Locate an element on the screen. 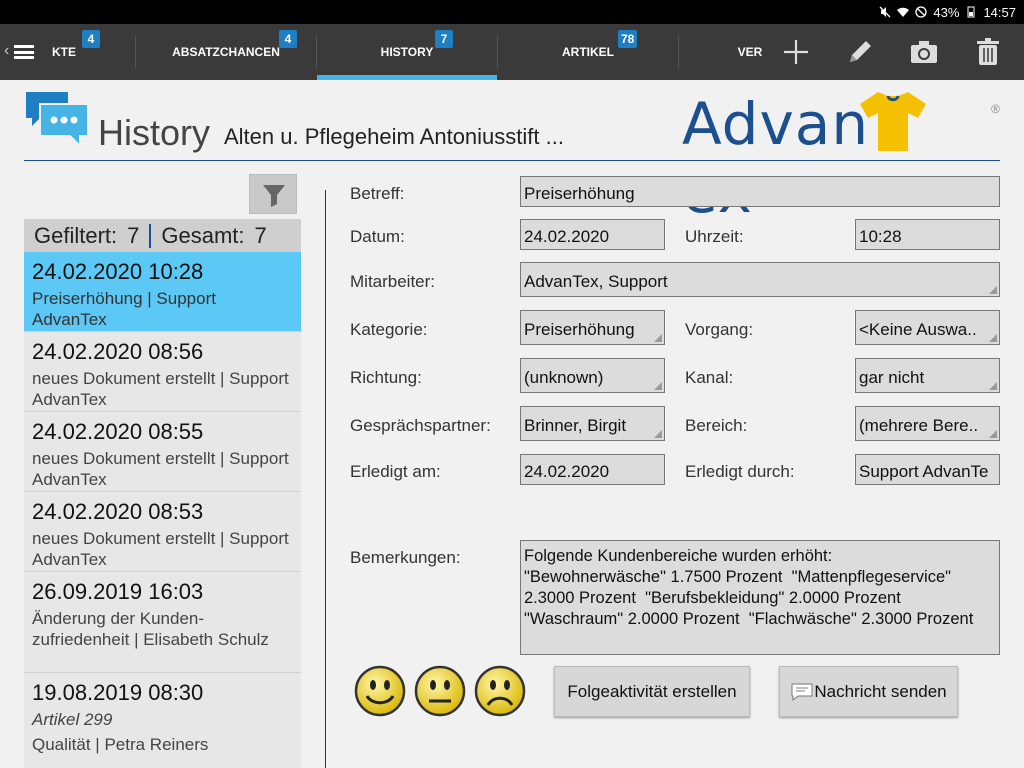  datum-label: Datum: is located at coordinates (377, 236).